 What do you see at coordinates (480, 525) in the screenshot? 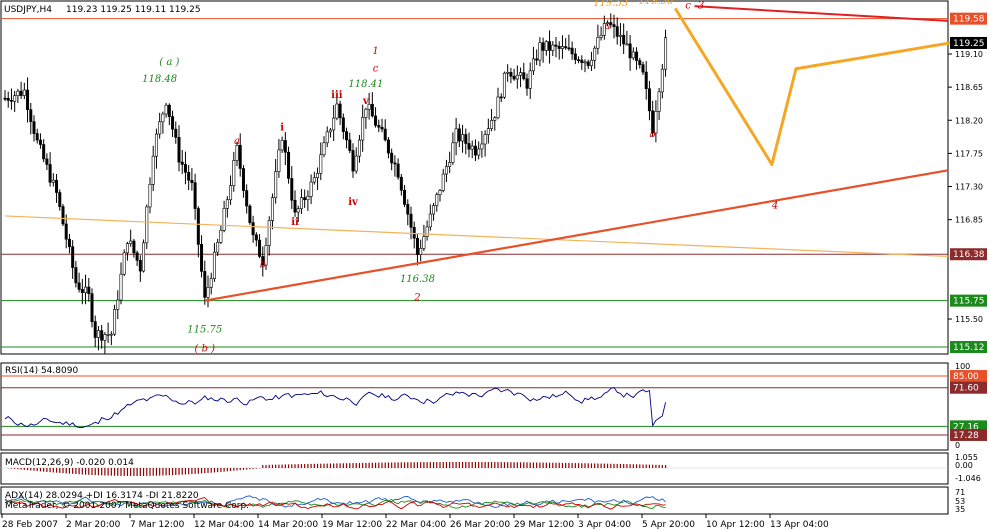
I see `time-tick-label: 26 Mar 20:00` at bounding box center [480, 525].